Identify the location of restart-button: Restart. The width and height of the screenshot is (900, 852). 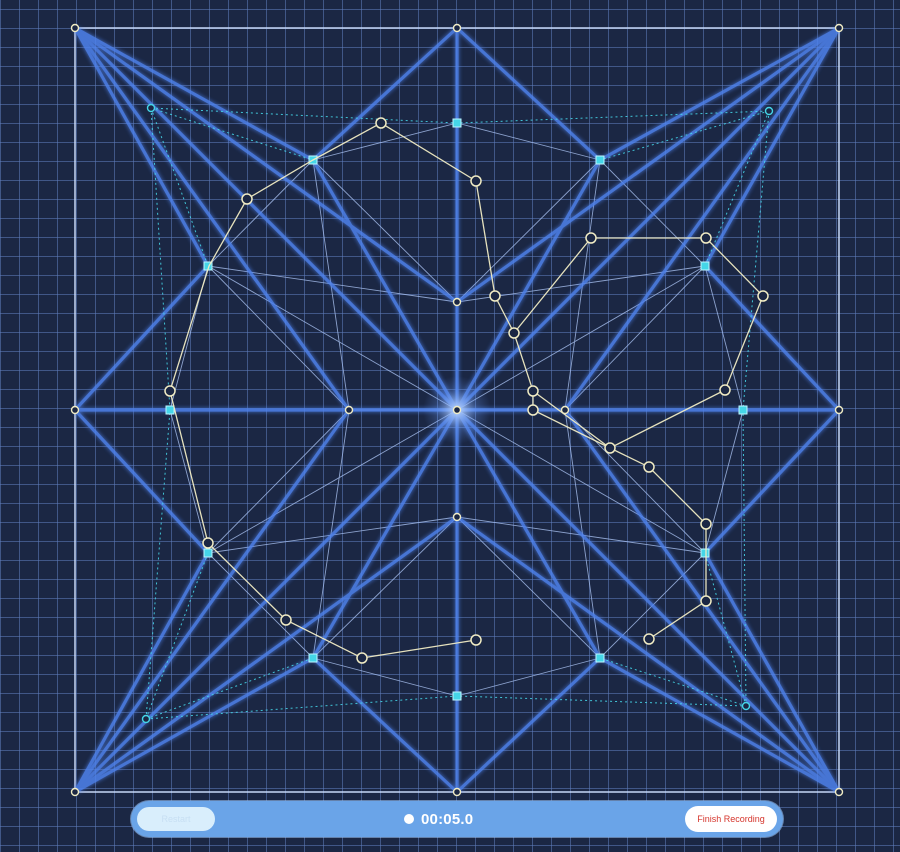
(176, 819).